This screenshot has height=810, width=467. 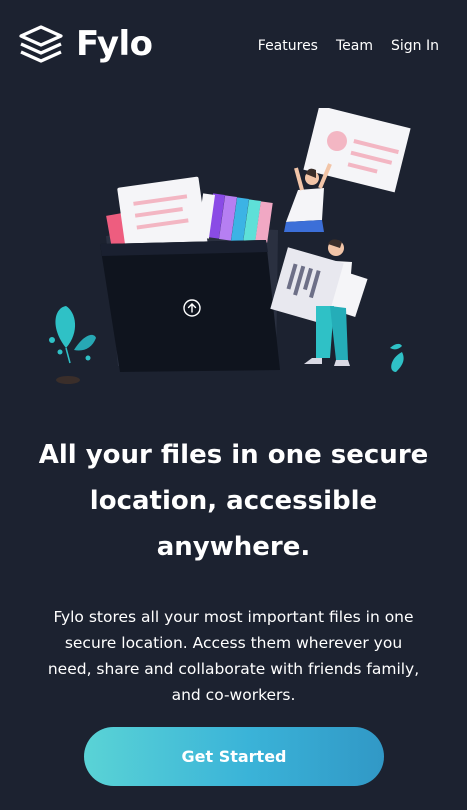 I want to click on person-bottom-figure, so click(x=319, y=302).